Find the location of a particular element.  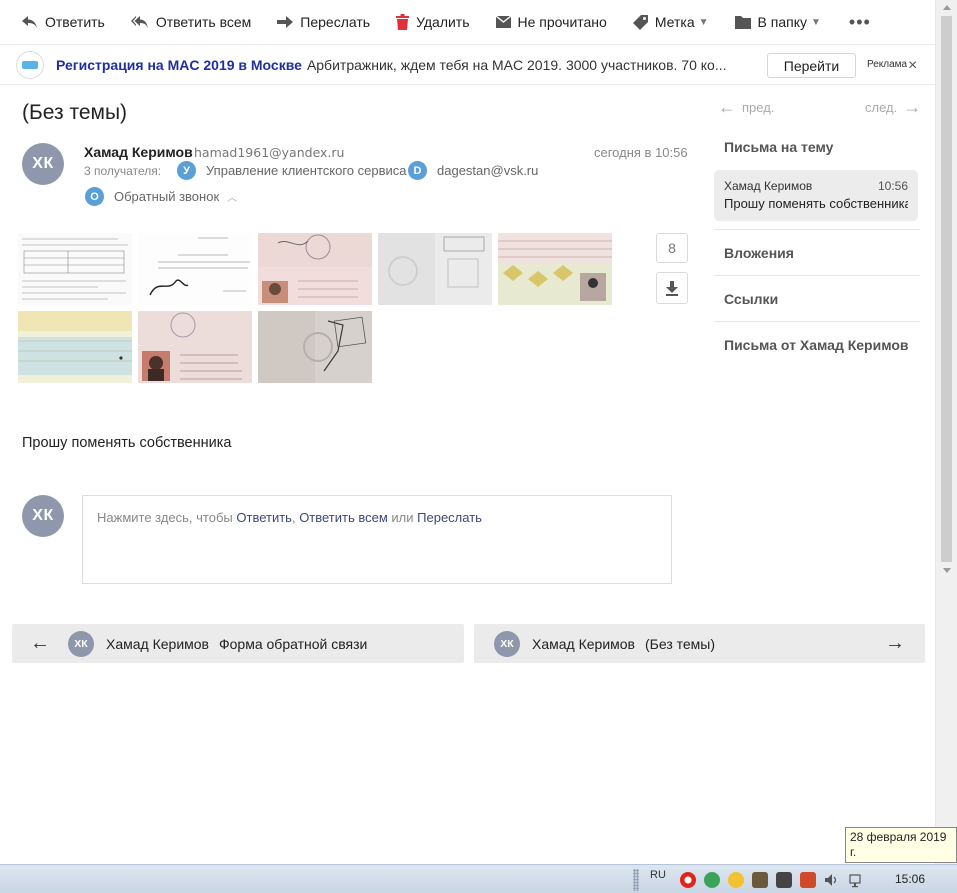

mark-unread-button: Не прочитано is located at coordinates (551, 22).